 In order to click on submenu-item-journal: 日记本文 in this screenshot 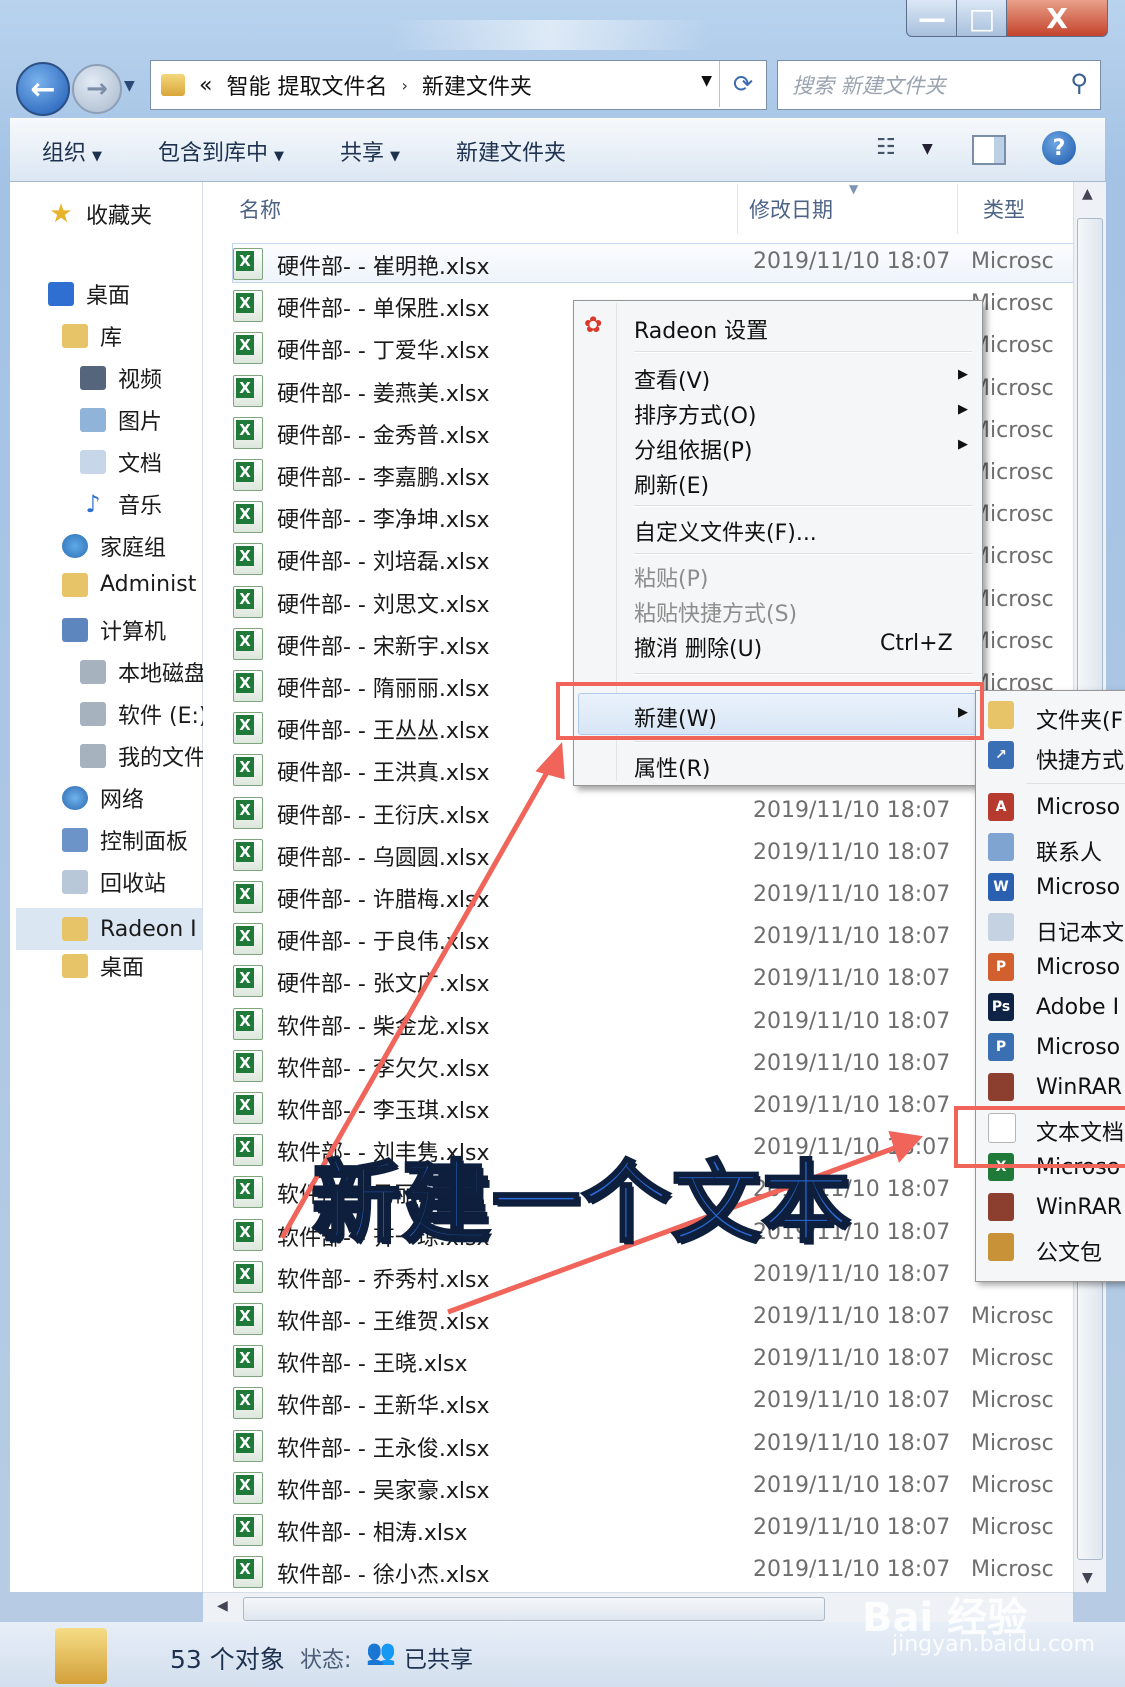, I will do `click(1080, 931)`.